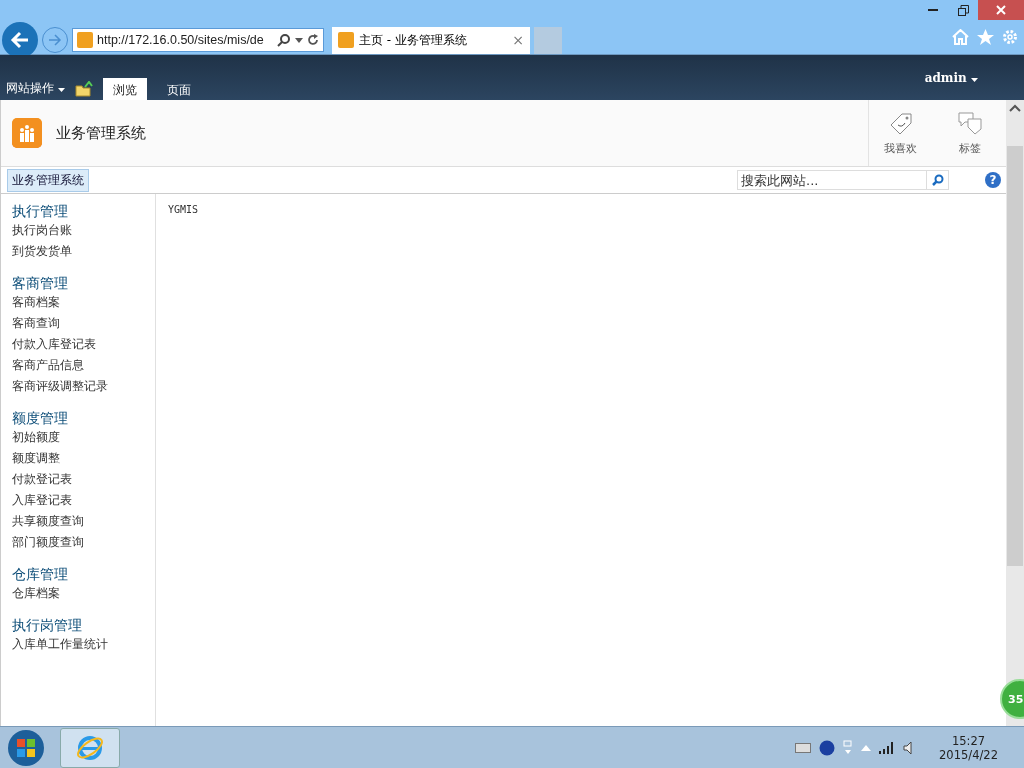 This screenshot has height=768, width=1024. Describe the element at coordinates (83, 458) in the screenshot. I see `nav-link: 额度调整` at that location.